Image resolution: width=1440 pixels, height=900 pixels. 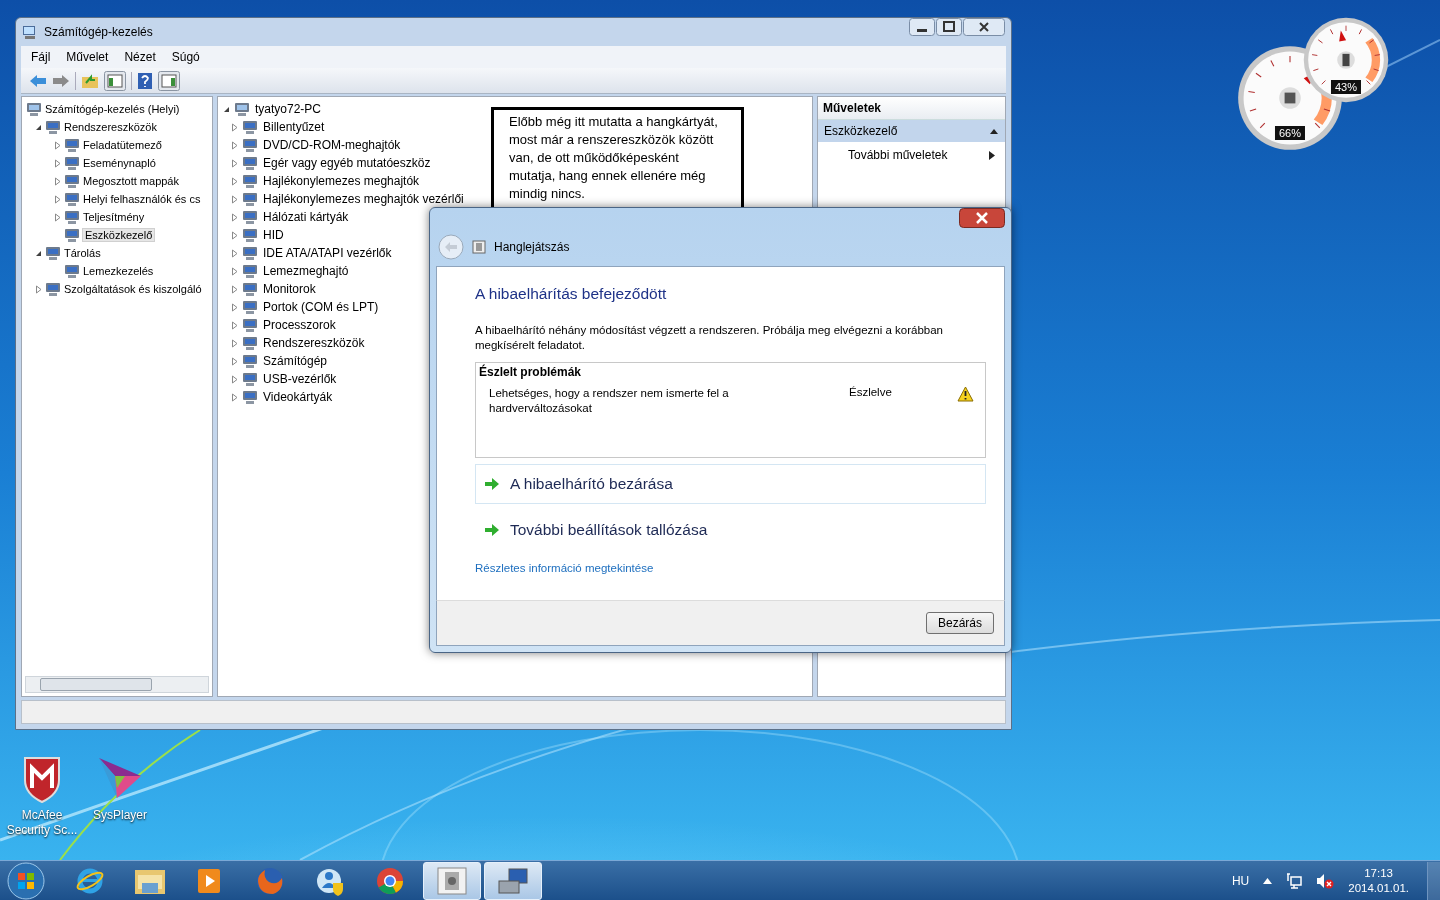 I want to click on tree-item: Hajlékonylemezes meghajtók, so click(x=341, y=181).